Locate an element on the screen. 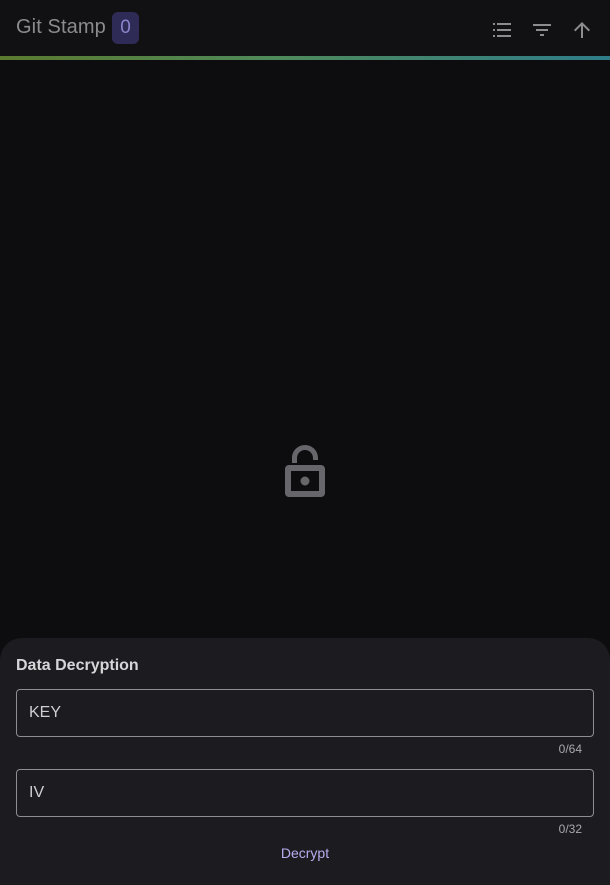 The width and height of the screenshot is (610, 885). count-badge: 0 is located at coordinates (125, 28).